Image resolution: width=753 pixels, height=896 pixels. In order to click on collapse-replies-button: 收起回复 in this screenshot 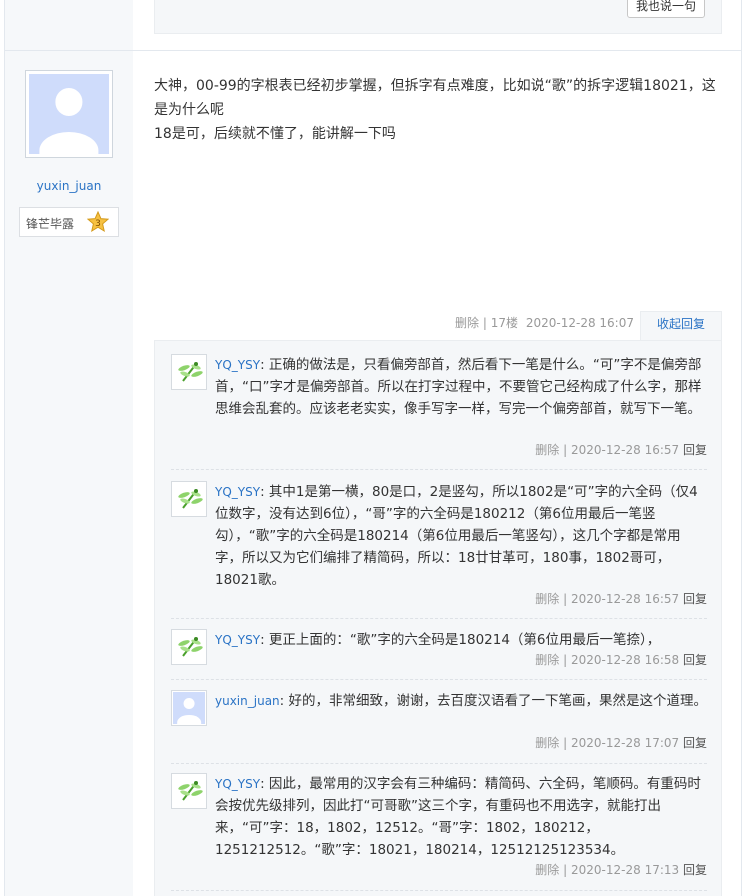, I will do `click(681, 326)`.